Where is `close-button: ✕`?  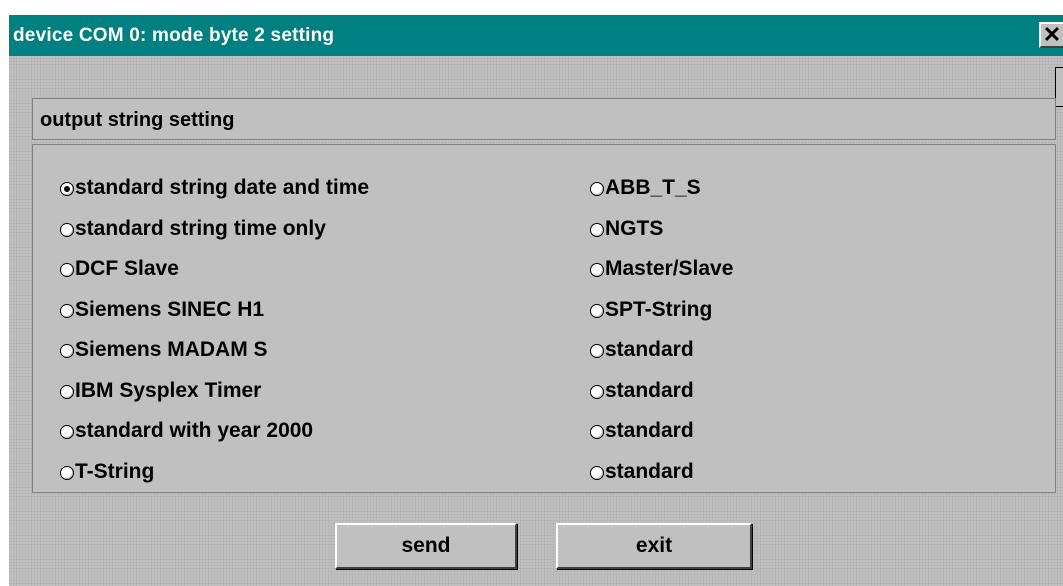
close-button: ✕ is located at coordinates (1051, 35).